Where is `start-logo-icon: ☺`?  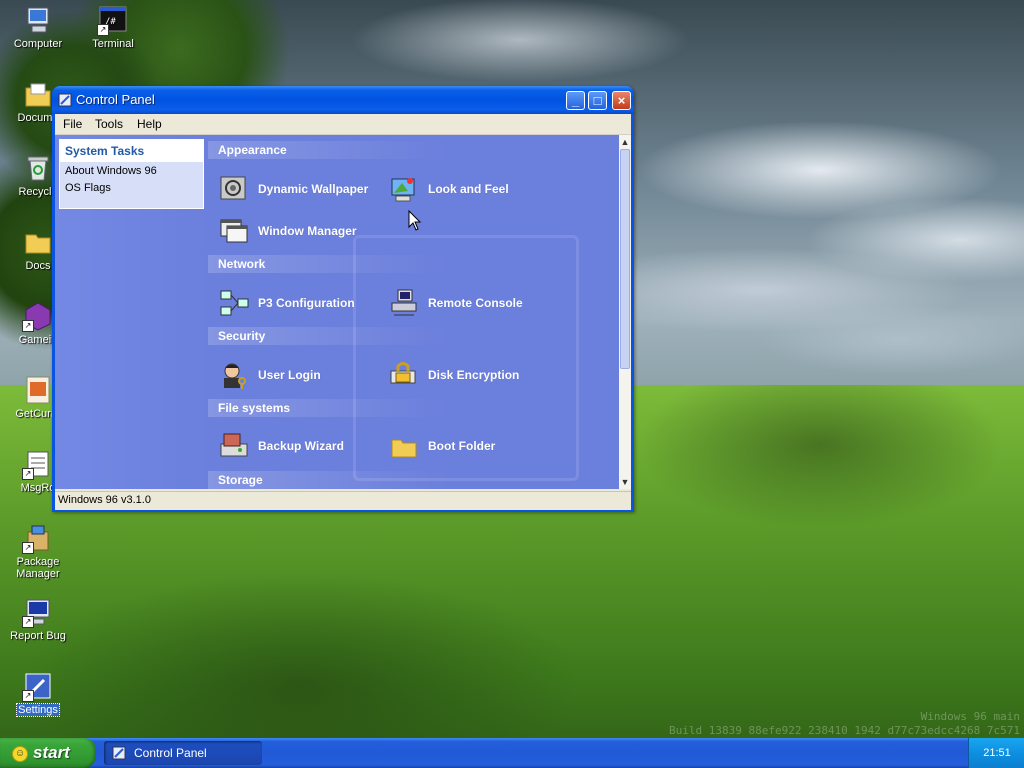
start-logo-icon: ☺ is located at coordinates (20, 754).